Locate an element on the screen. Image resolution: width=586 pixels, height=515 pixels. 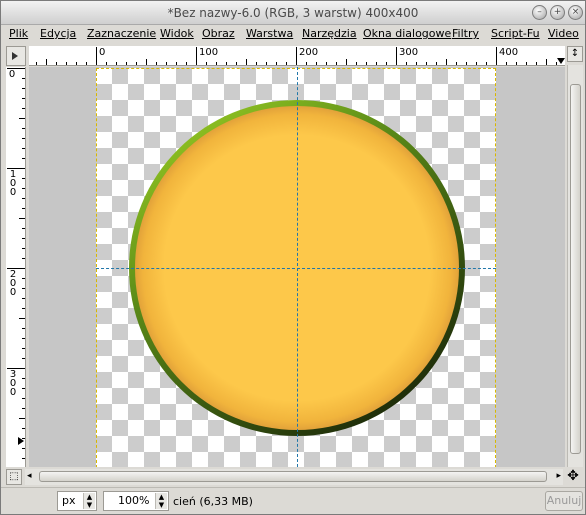
menu-dialogs: Okna dialogowe is located at coordinates (407, 33).